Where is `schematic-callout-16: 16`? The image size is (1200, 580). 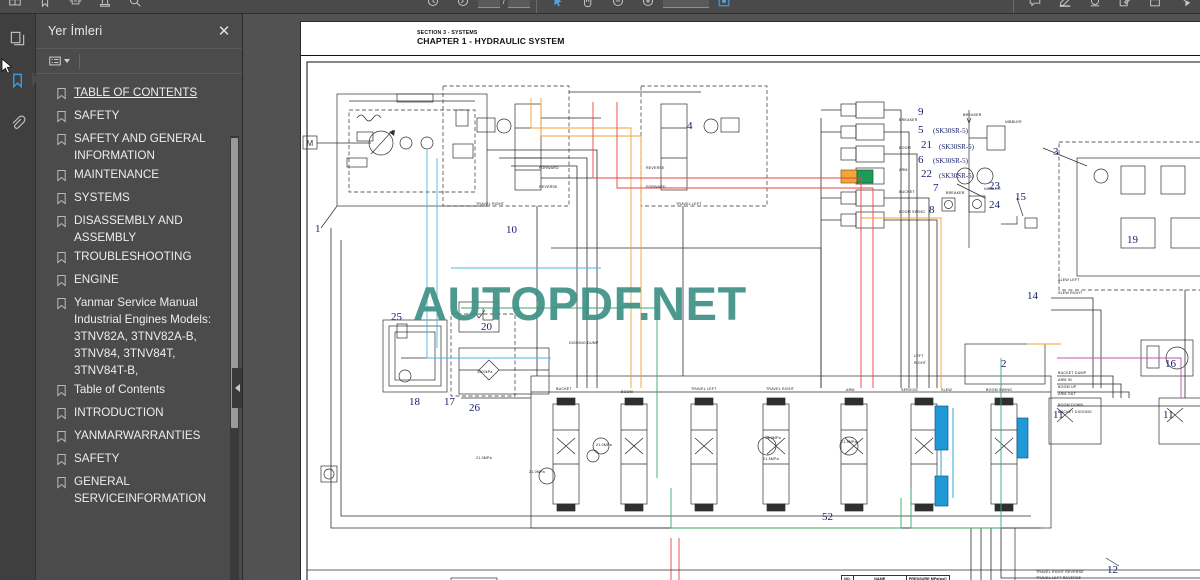
schematic-callout-16: 16 is located at coordinates (1170, 364).